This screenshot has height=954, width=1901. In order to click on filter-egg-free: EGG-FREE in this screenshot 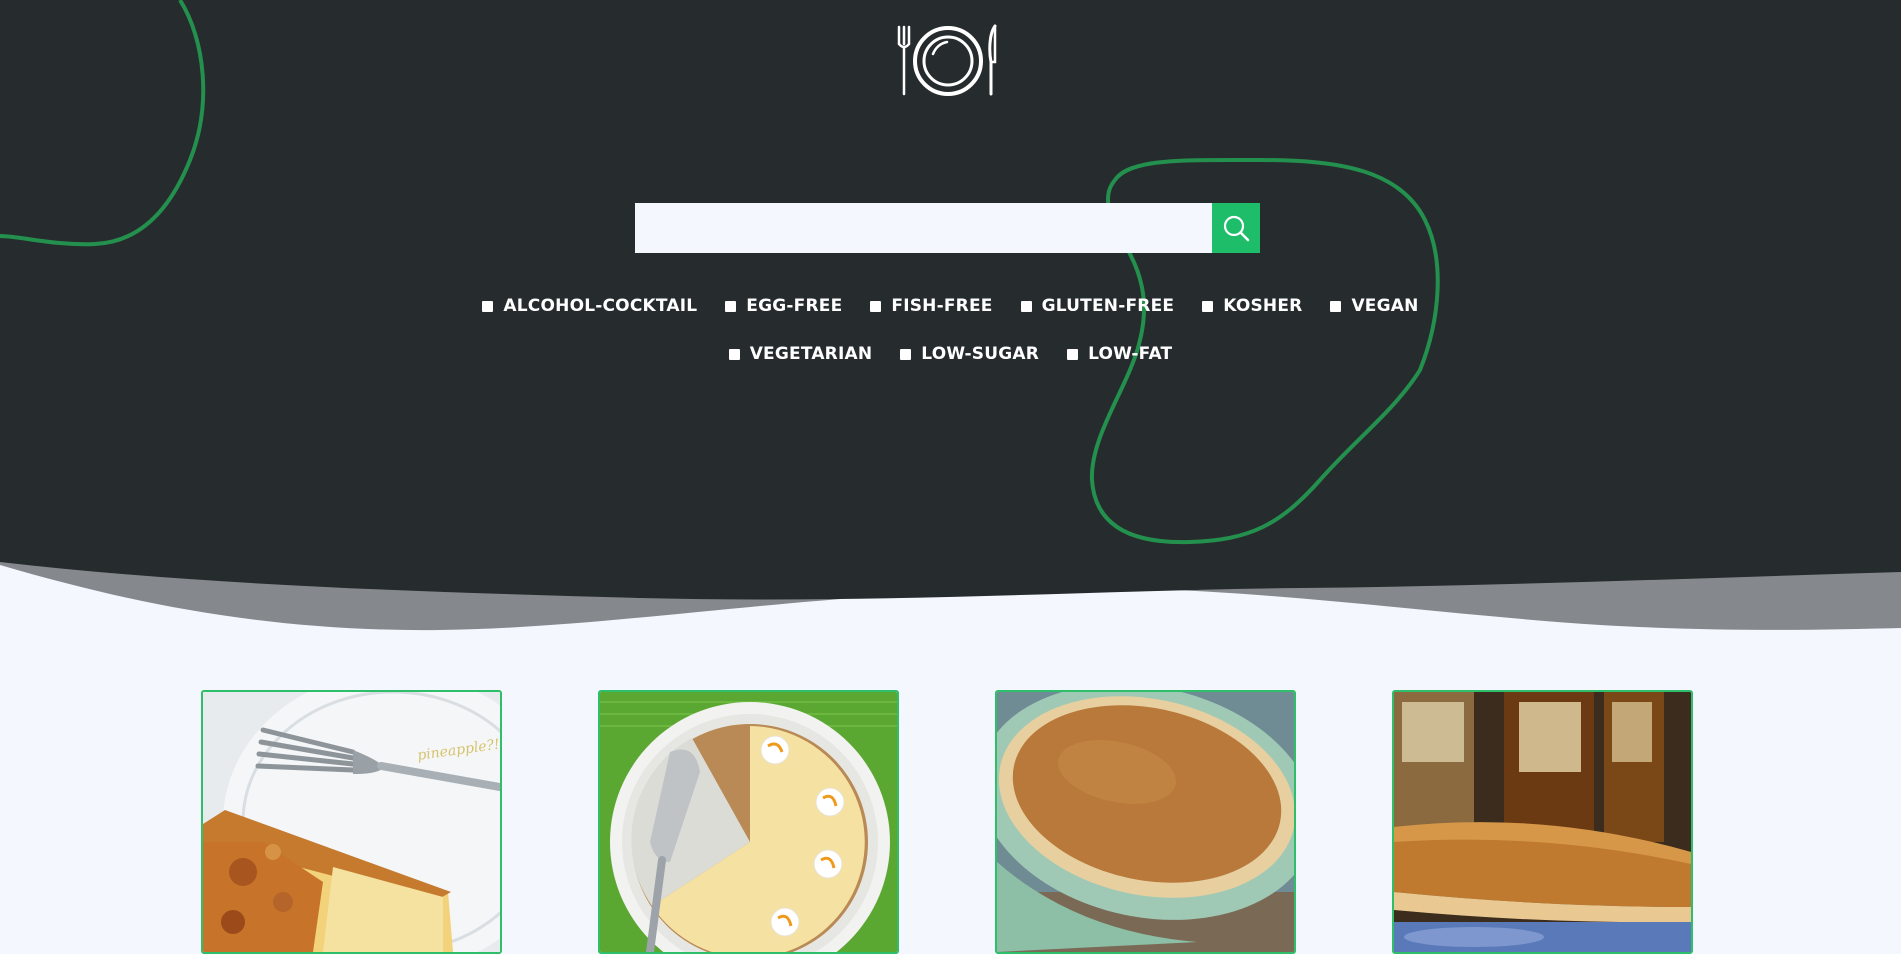, I will do `click(783, 306)`.